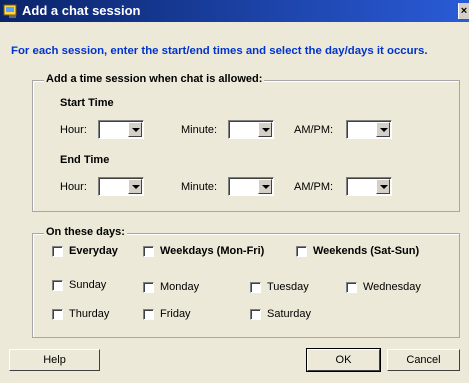 The height and width of the screenshot is (383, 469). Describe the element at coordinates (171, 287) in the screenshot. I see `checkbox-monday: Monday` at that location.